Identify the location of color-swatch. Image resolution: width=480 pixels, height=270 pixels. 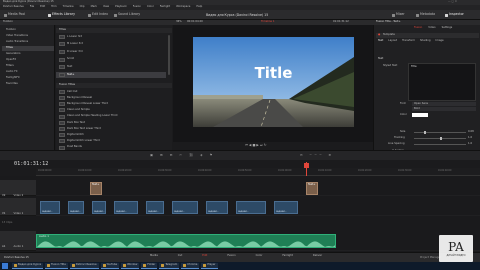
(420, 115).